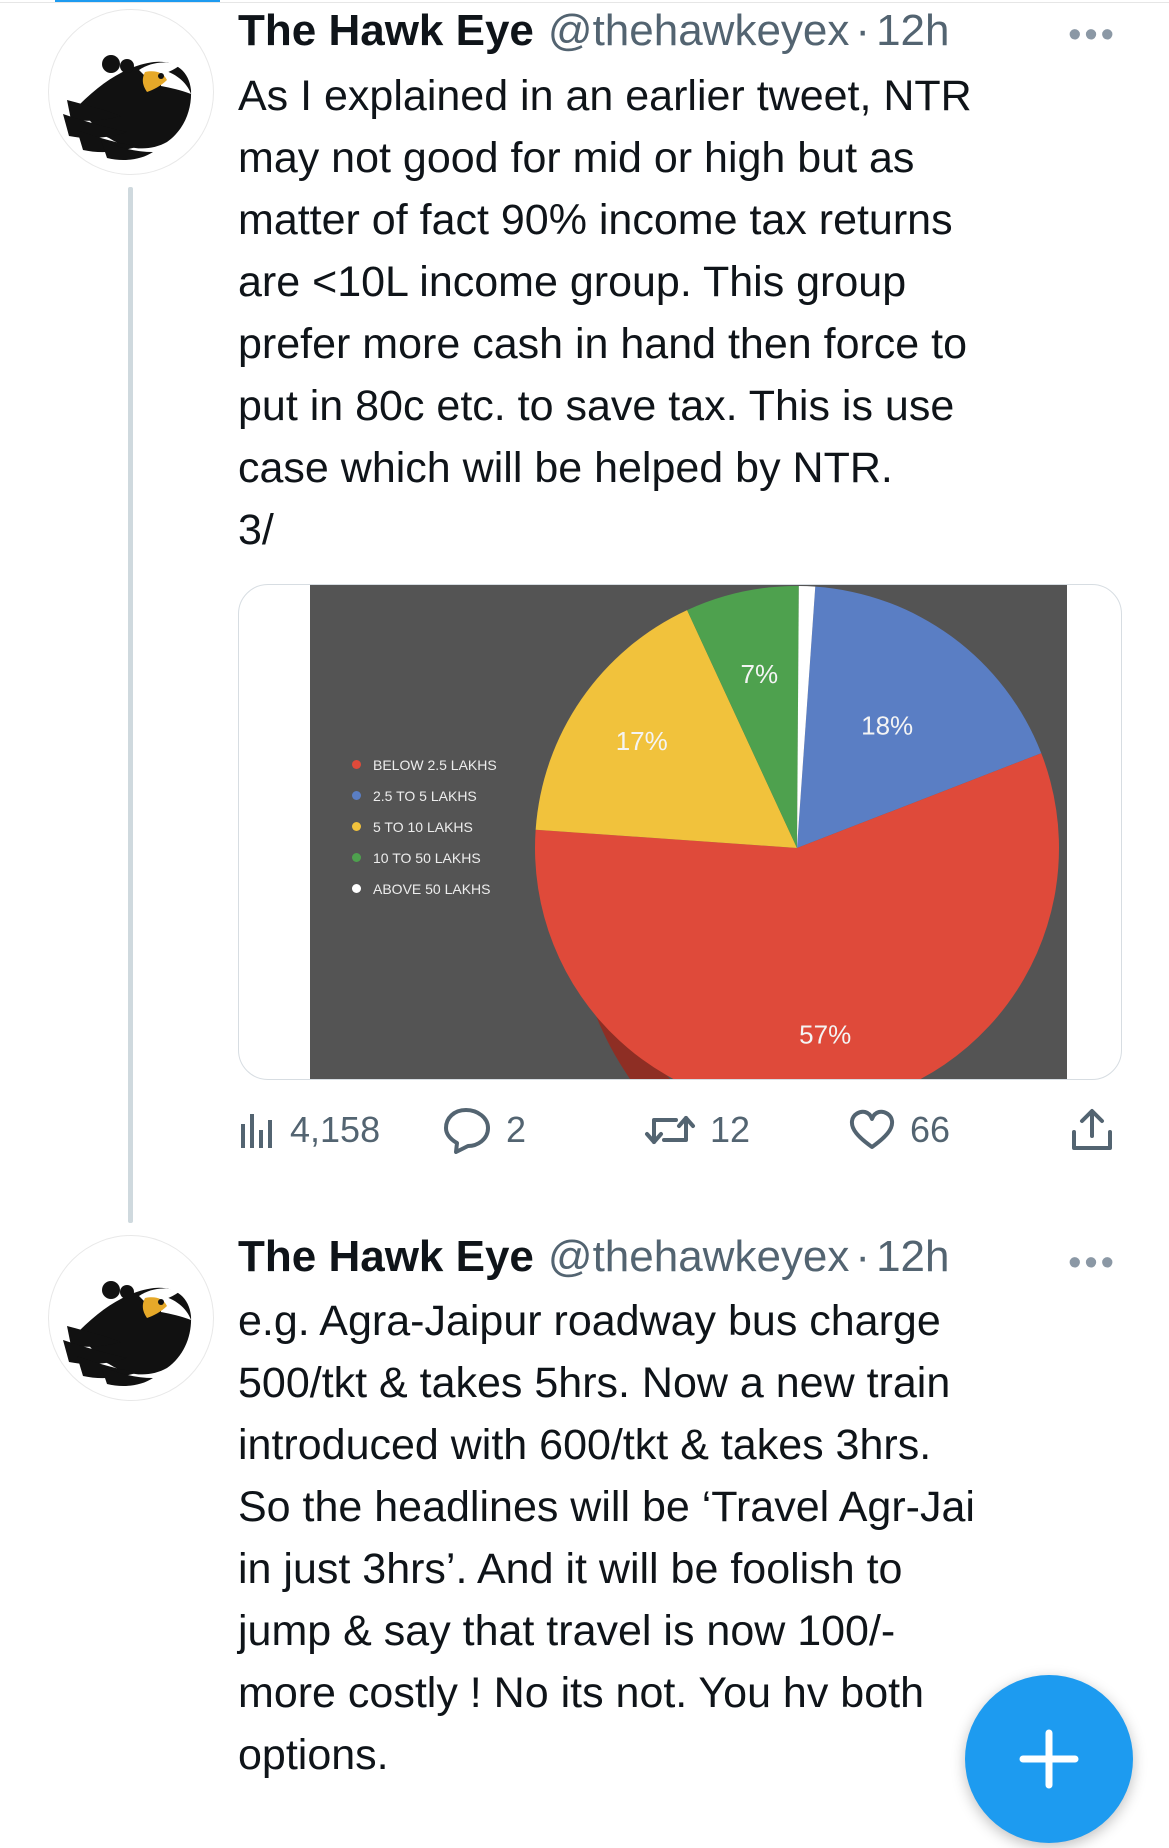 The height and width of the screenshot is (1848, 1169). What do you see at coordinates (899, 1130) in the screenshot?
I see `like-button: 66` at bounding box center [899, 1130].